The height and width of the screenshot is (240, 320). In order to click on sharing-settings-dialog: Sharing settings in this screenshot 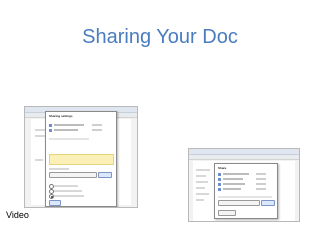, I will do `click(81, 159)`.